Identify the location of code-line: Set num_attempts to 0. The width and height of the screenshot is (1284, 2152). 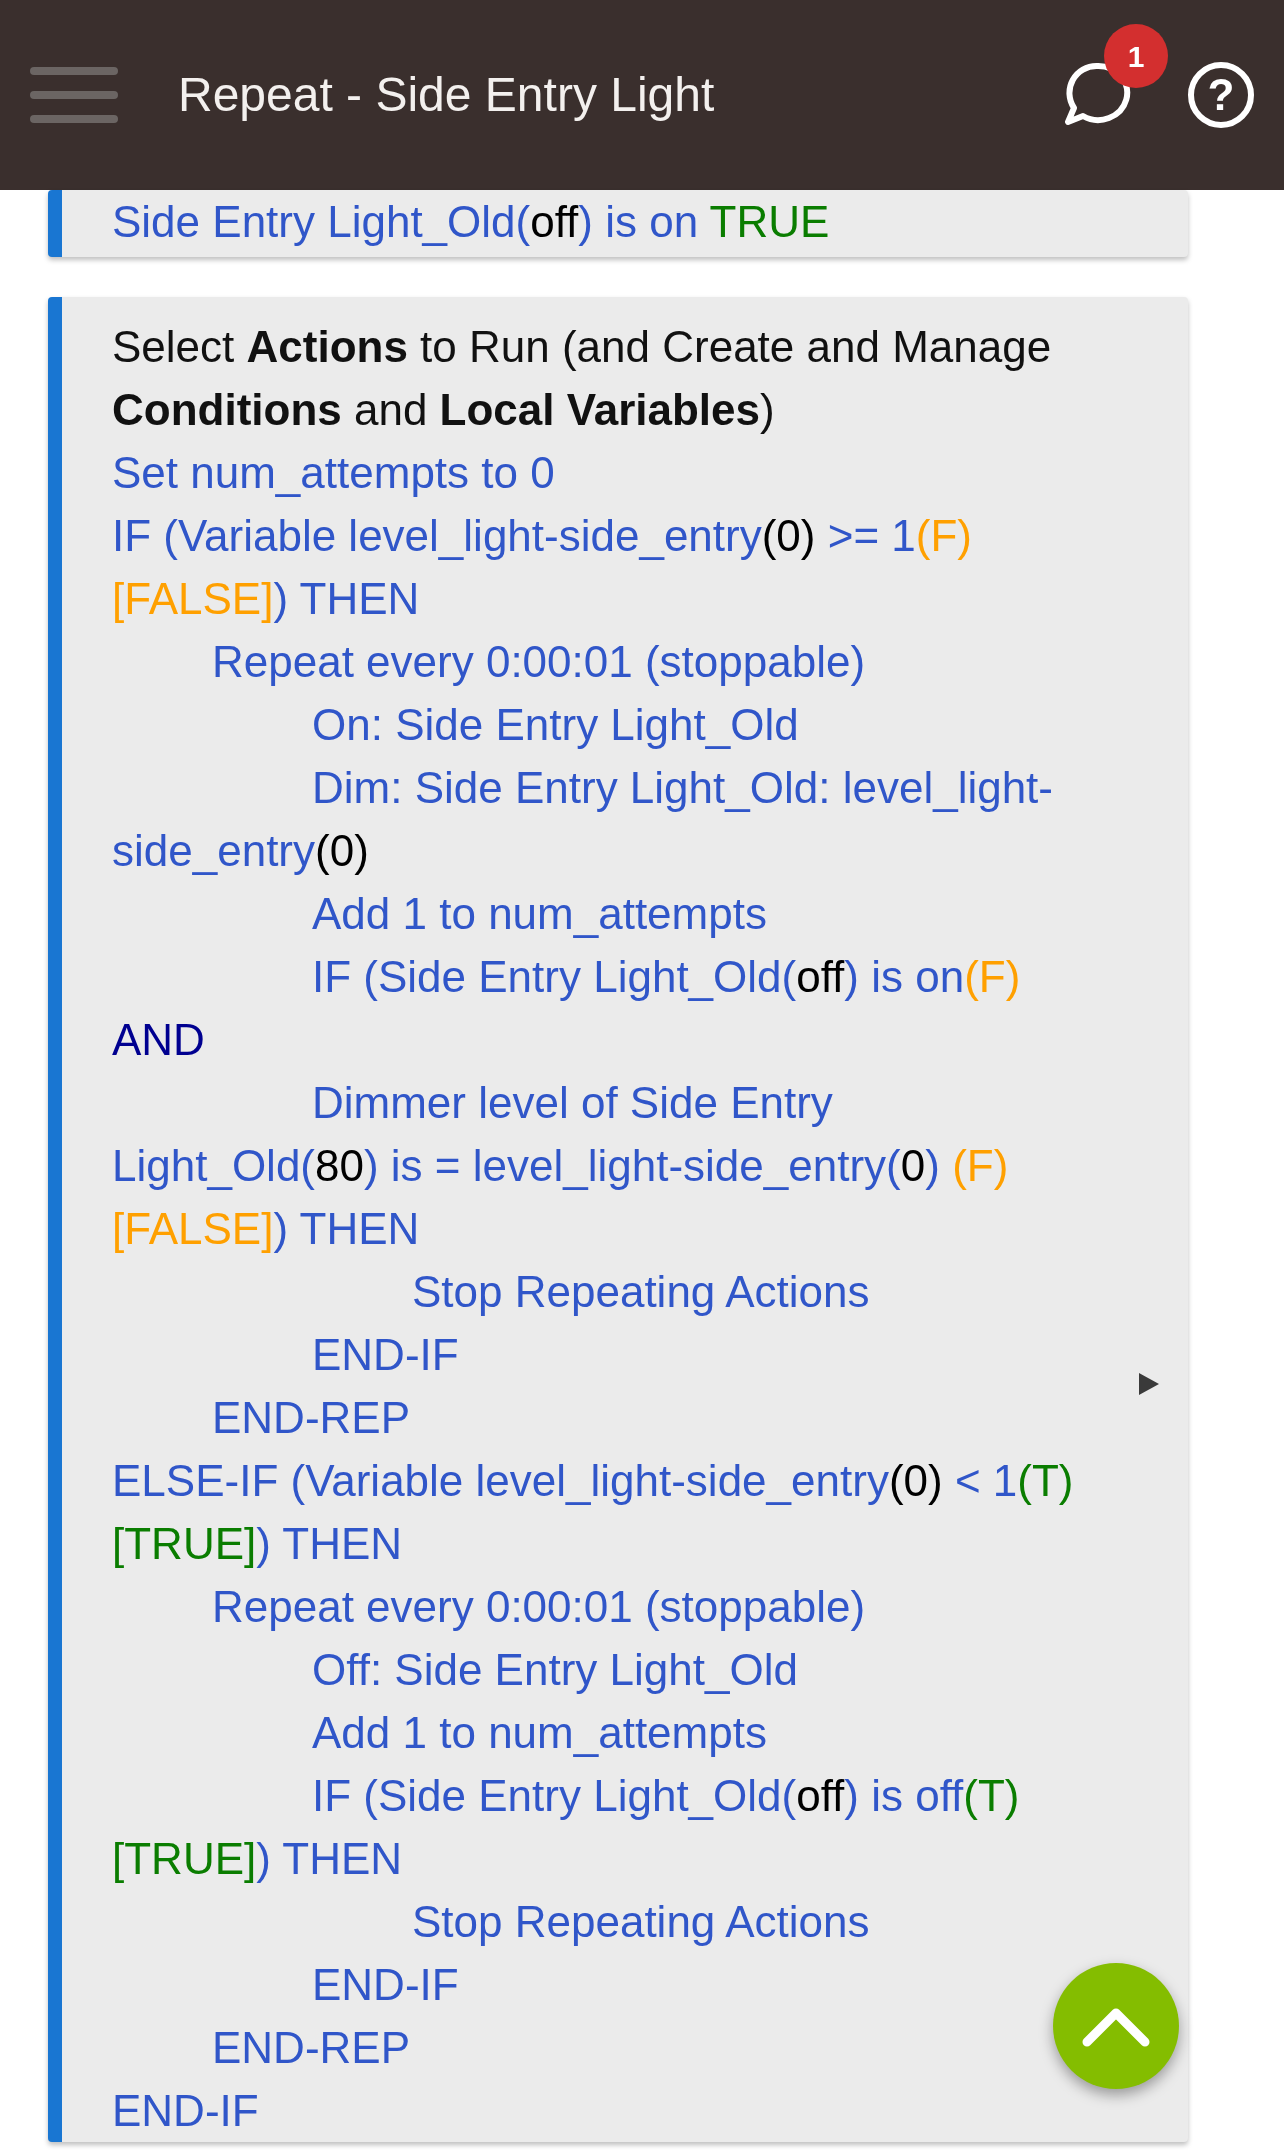
(333, 473).